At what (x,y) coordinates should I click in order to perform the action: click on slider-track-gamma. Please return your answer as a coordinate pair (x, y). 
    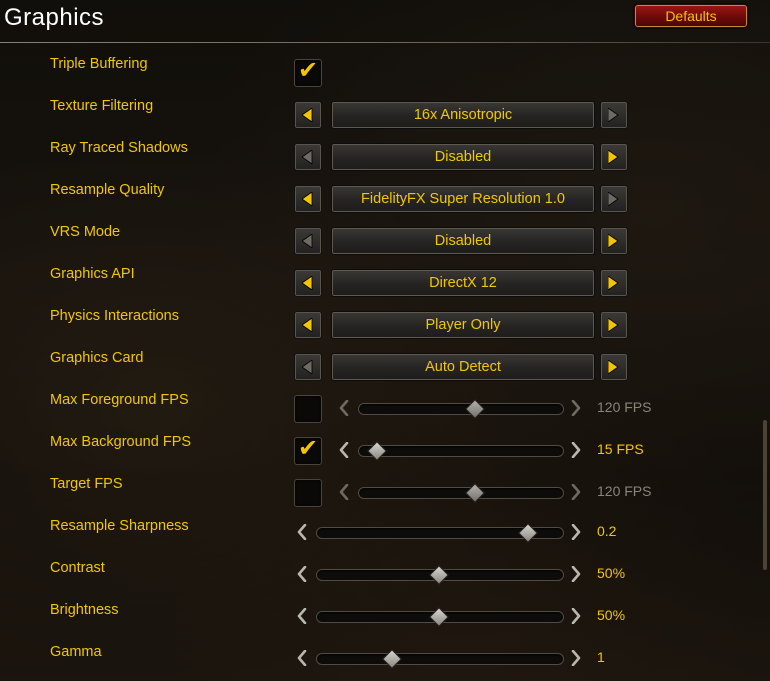
    Looking at the image, I should click on (440, 659).